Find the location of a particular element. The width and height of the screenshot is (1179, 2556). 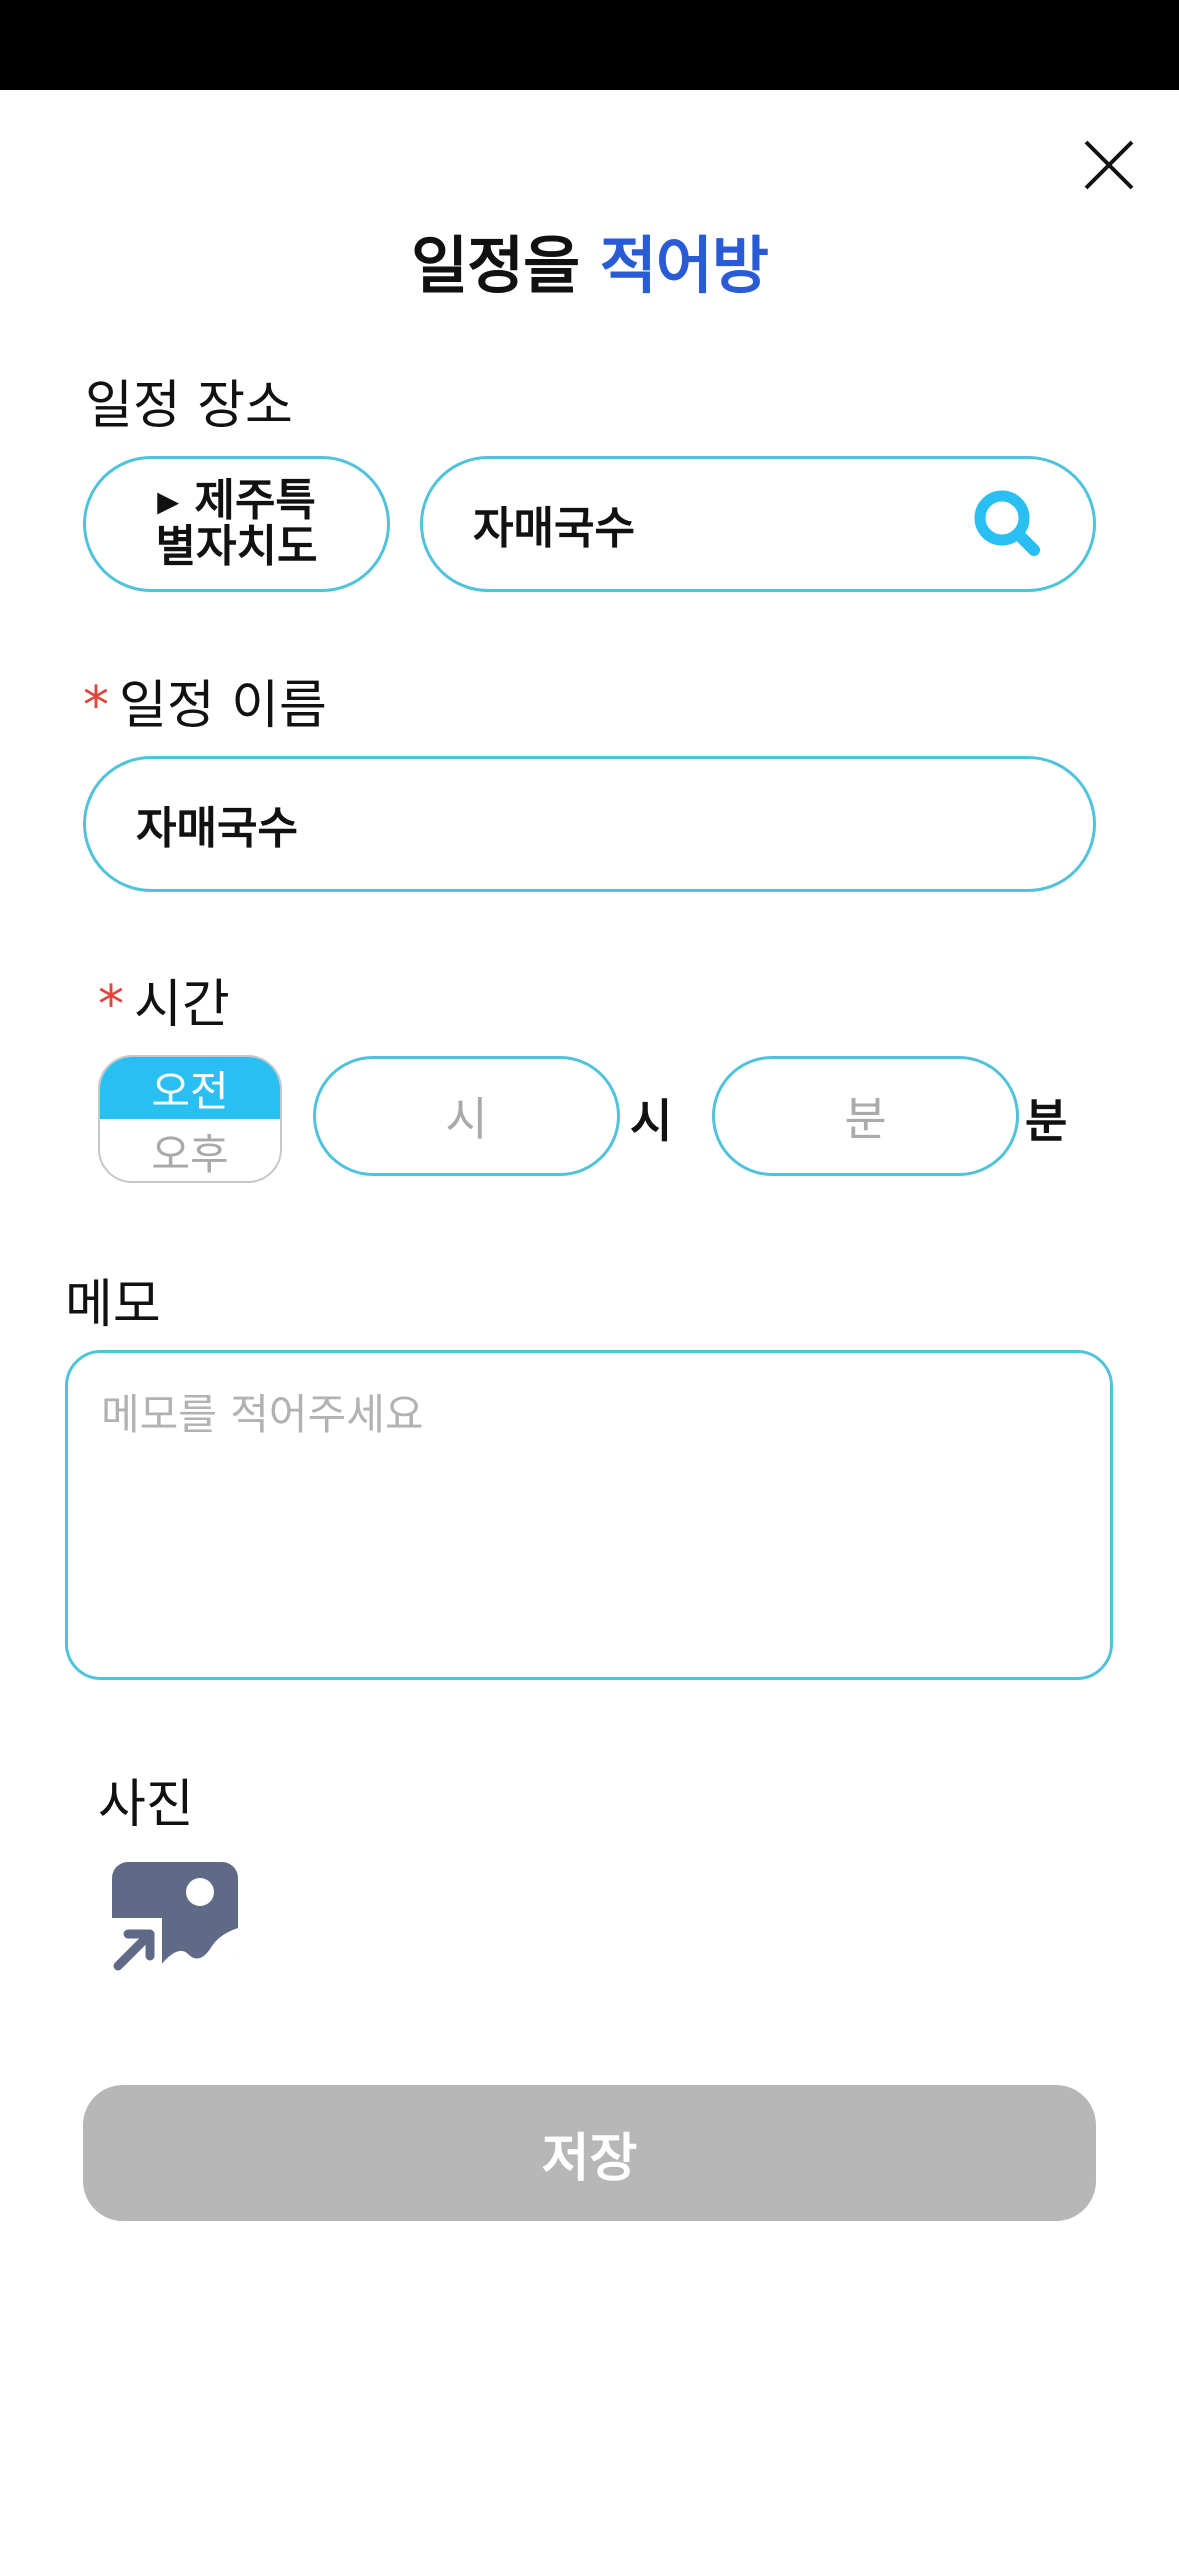

schedule-name-label: * 일정 이름 is located at coordinates (205, 700).